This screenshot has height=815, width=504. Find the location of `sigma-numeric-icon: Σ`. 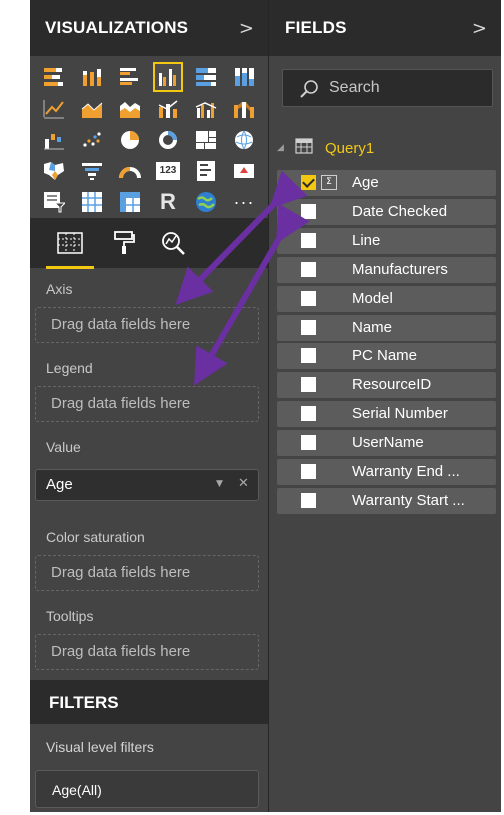

sigma-numeric-icon: Σ is located at coordinates (329, 182).